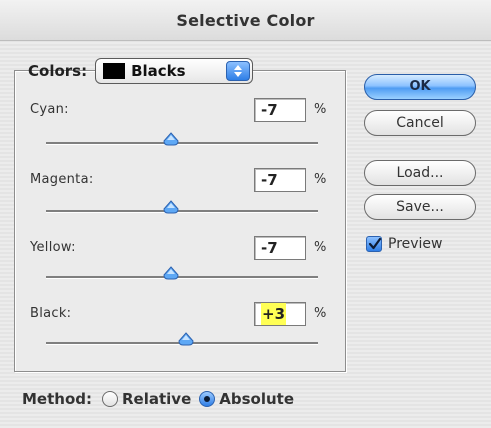 This screenshot has width=491, height=428. Describe the element at coordinates (186, 339) in the screenshot. I see `black-slider-thumb-icon` at that location.